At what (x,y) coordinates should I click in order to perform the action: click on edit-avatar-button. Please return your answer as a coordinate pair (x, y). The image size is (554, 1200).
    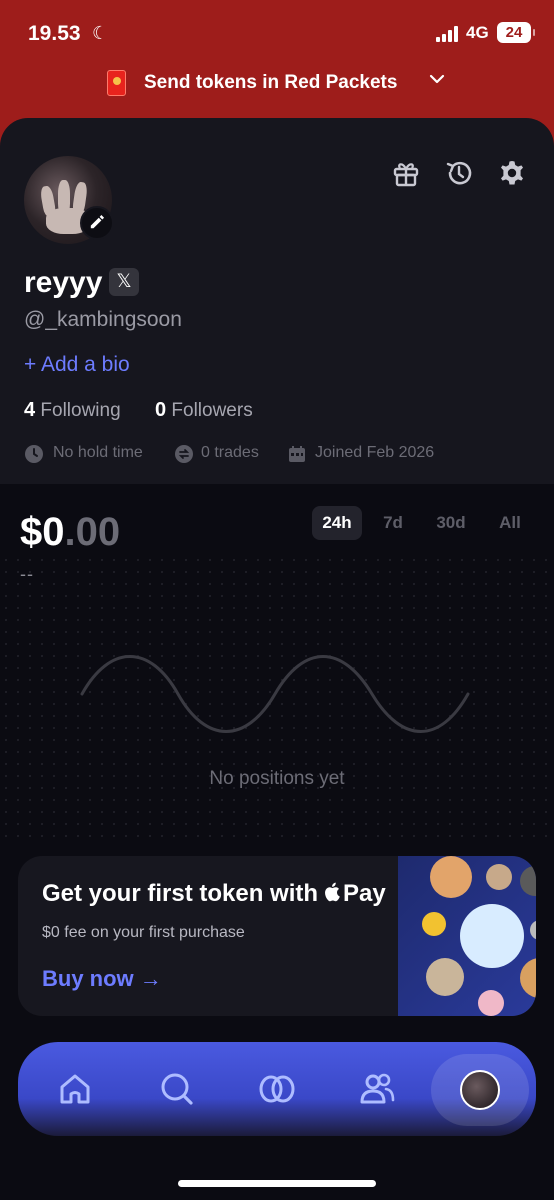
    Looking at the image, I should click on (97, 223).